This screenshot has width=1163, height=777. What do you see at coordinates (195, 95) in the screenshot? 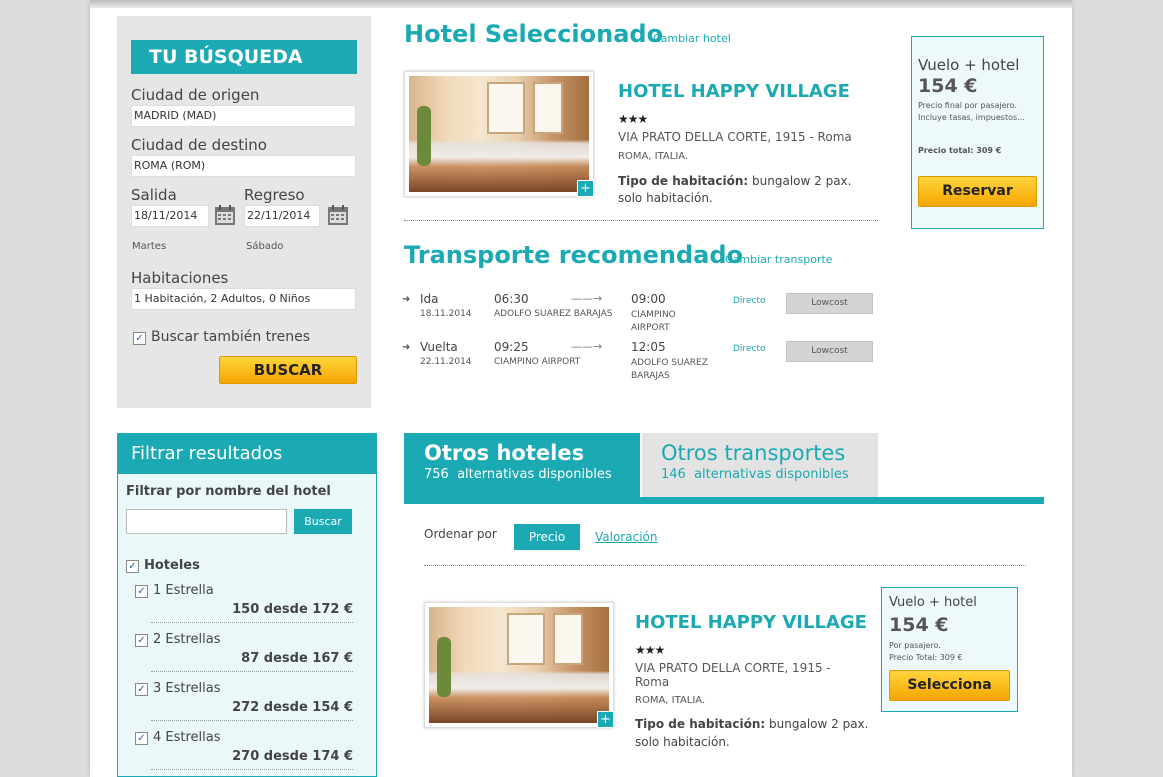
I see `origin-label: Ciudad de origen` at bounding box center [195, 95].